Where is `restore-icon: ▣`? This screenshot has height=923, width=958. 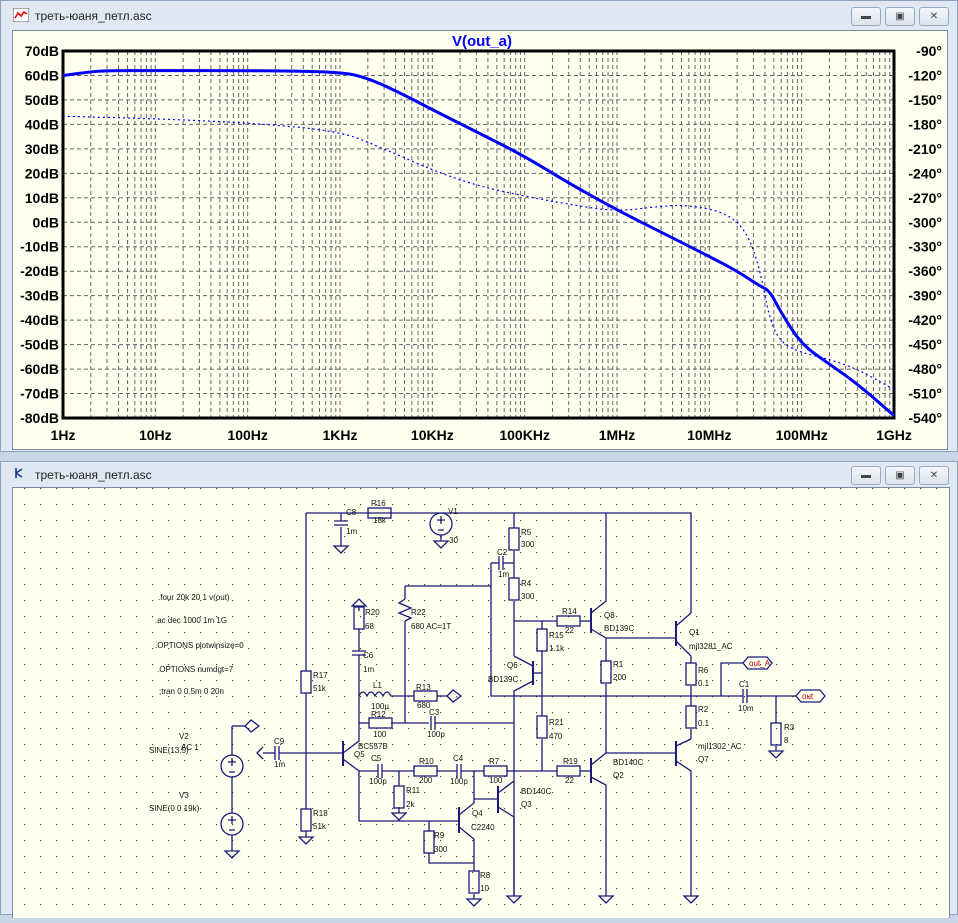
restore-icon: ▣ is located at coordinates (900, 16).